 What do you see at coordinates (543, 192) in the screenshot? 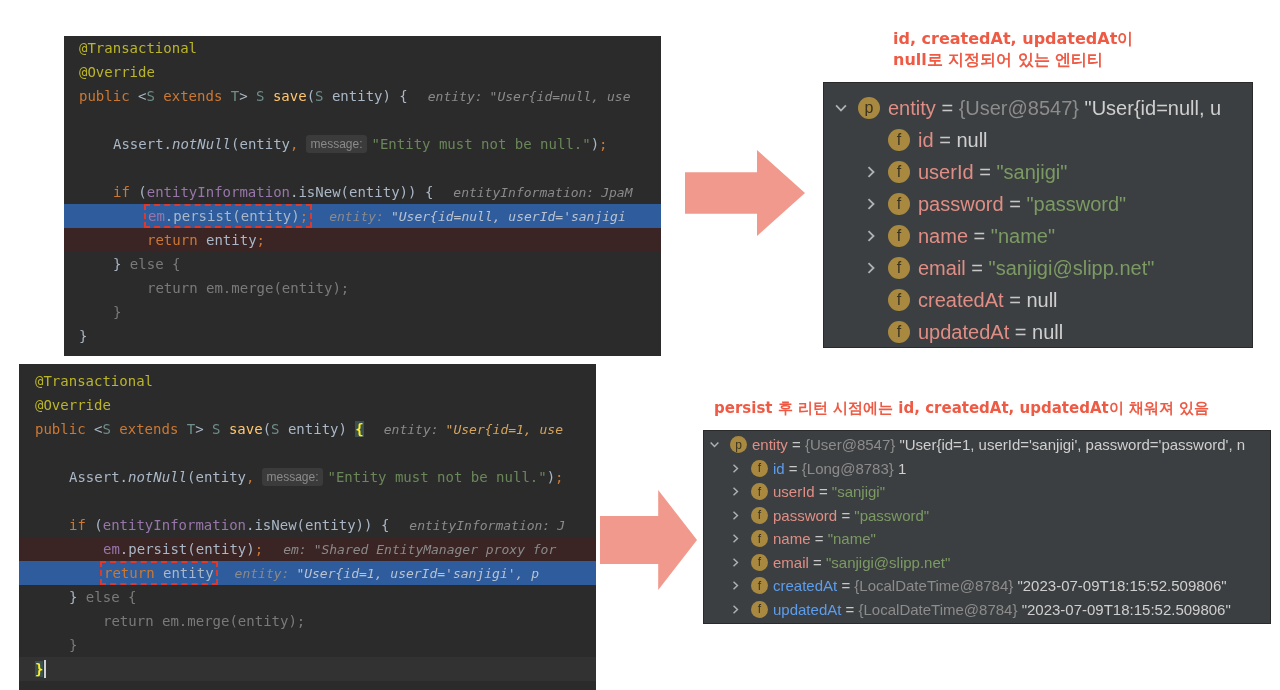
I see `inline-value-hint: entityInformation: JpaM` at bounding box center [543, 192].